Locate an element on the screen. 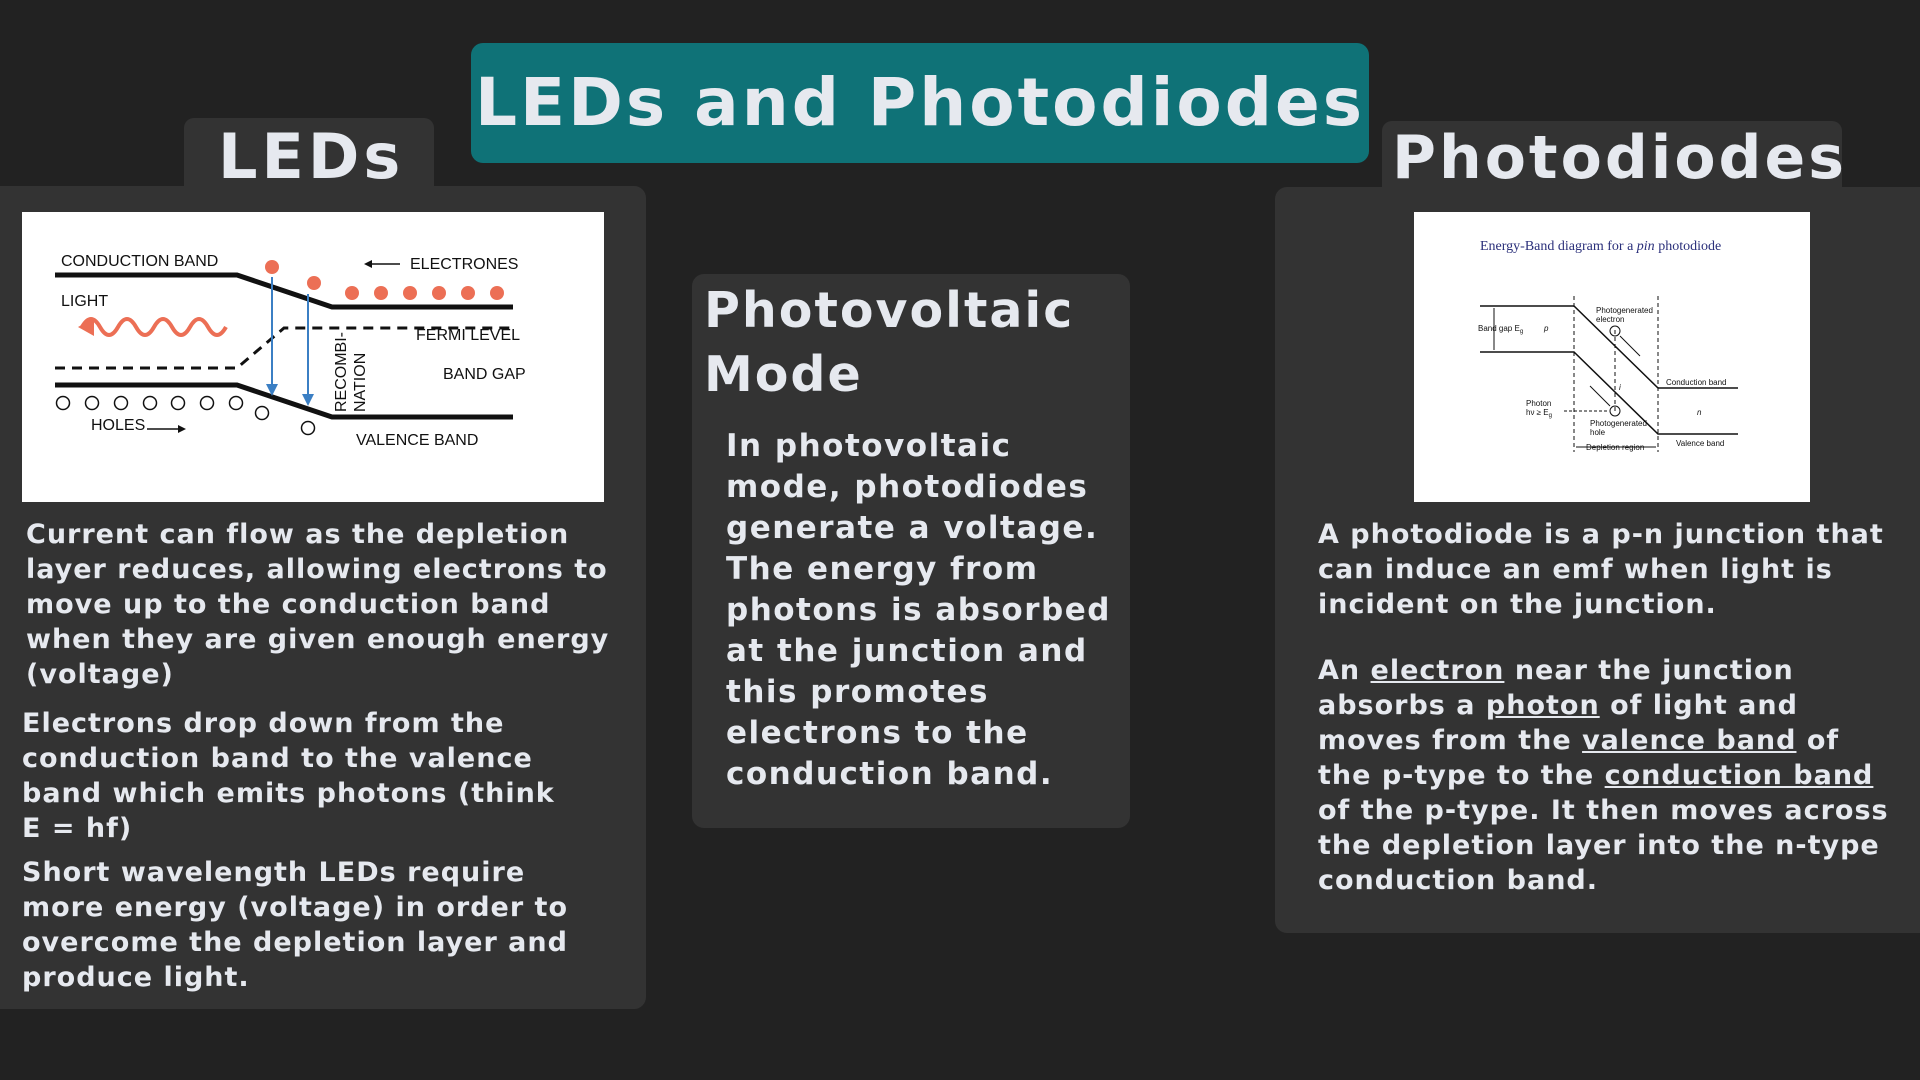  light-label: LIGHT is located at coordinates (84, 301).